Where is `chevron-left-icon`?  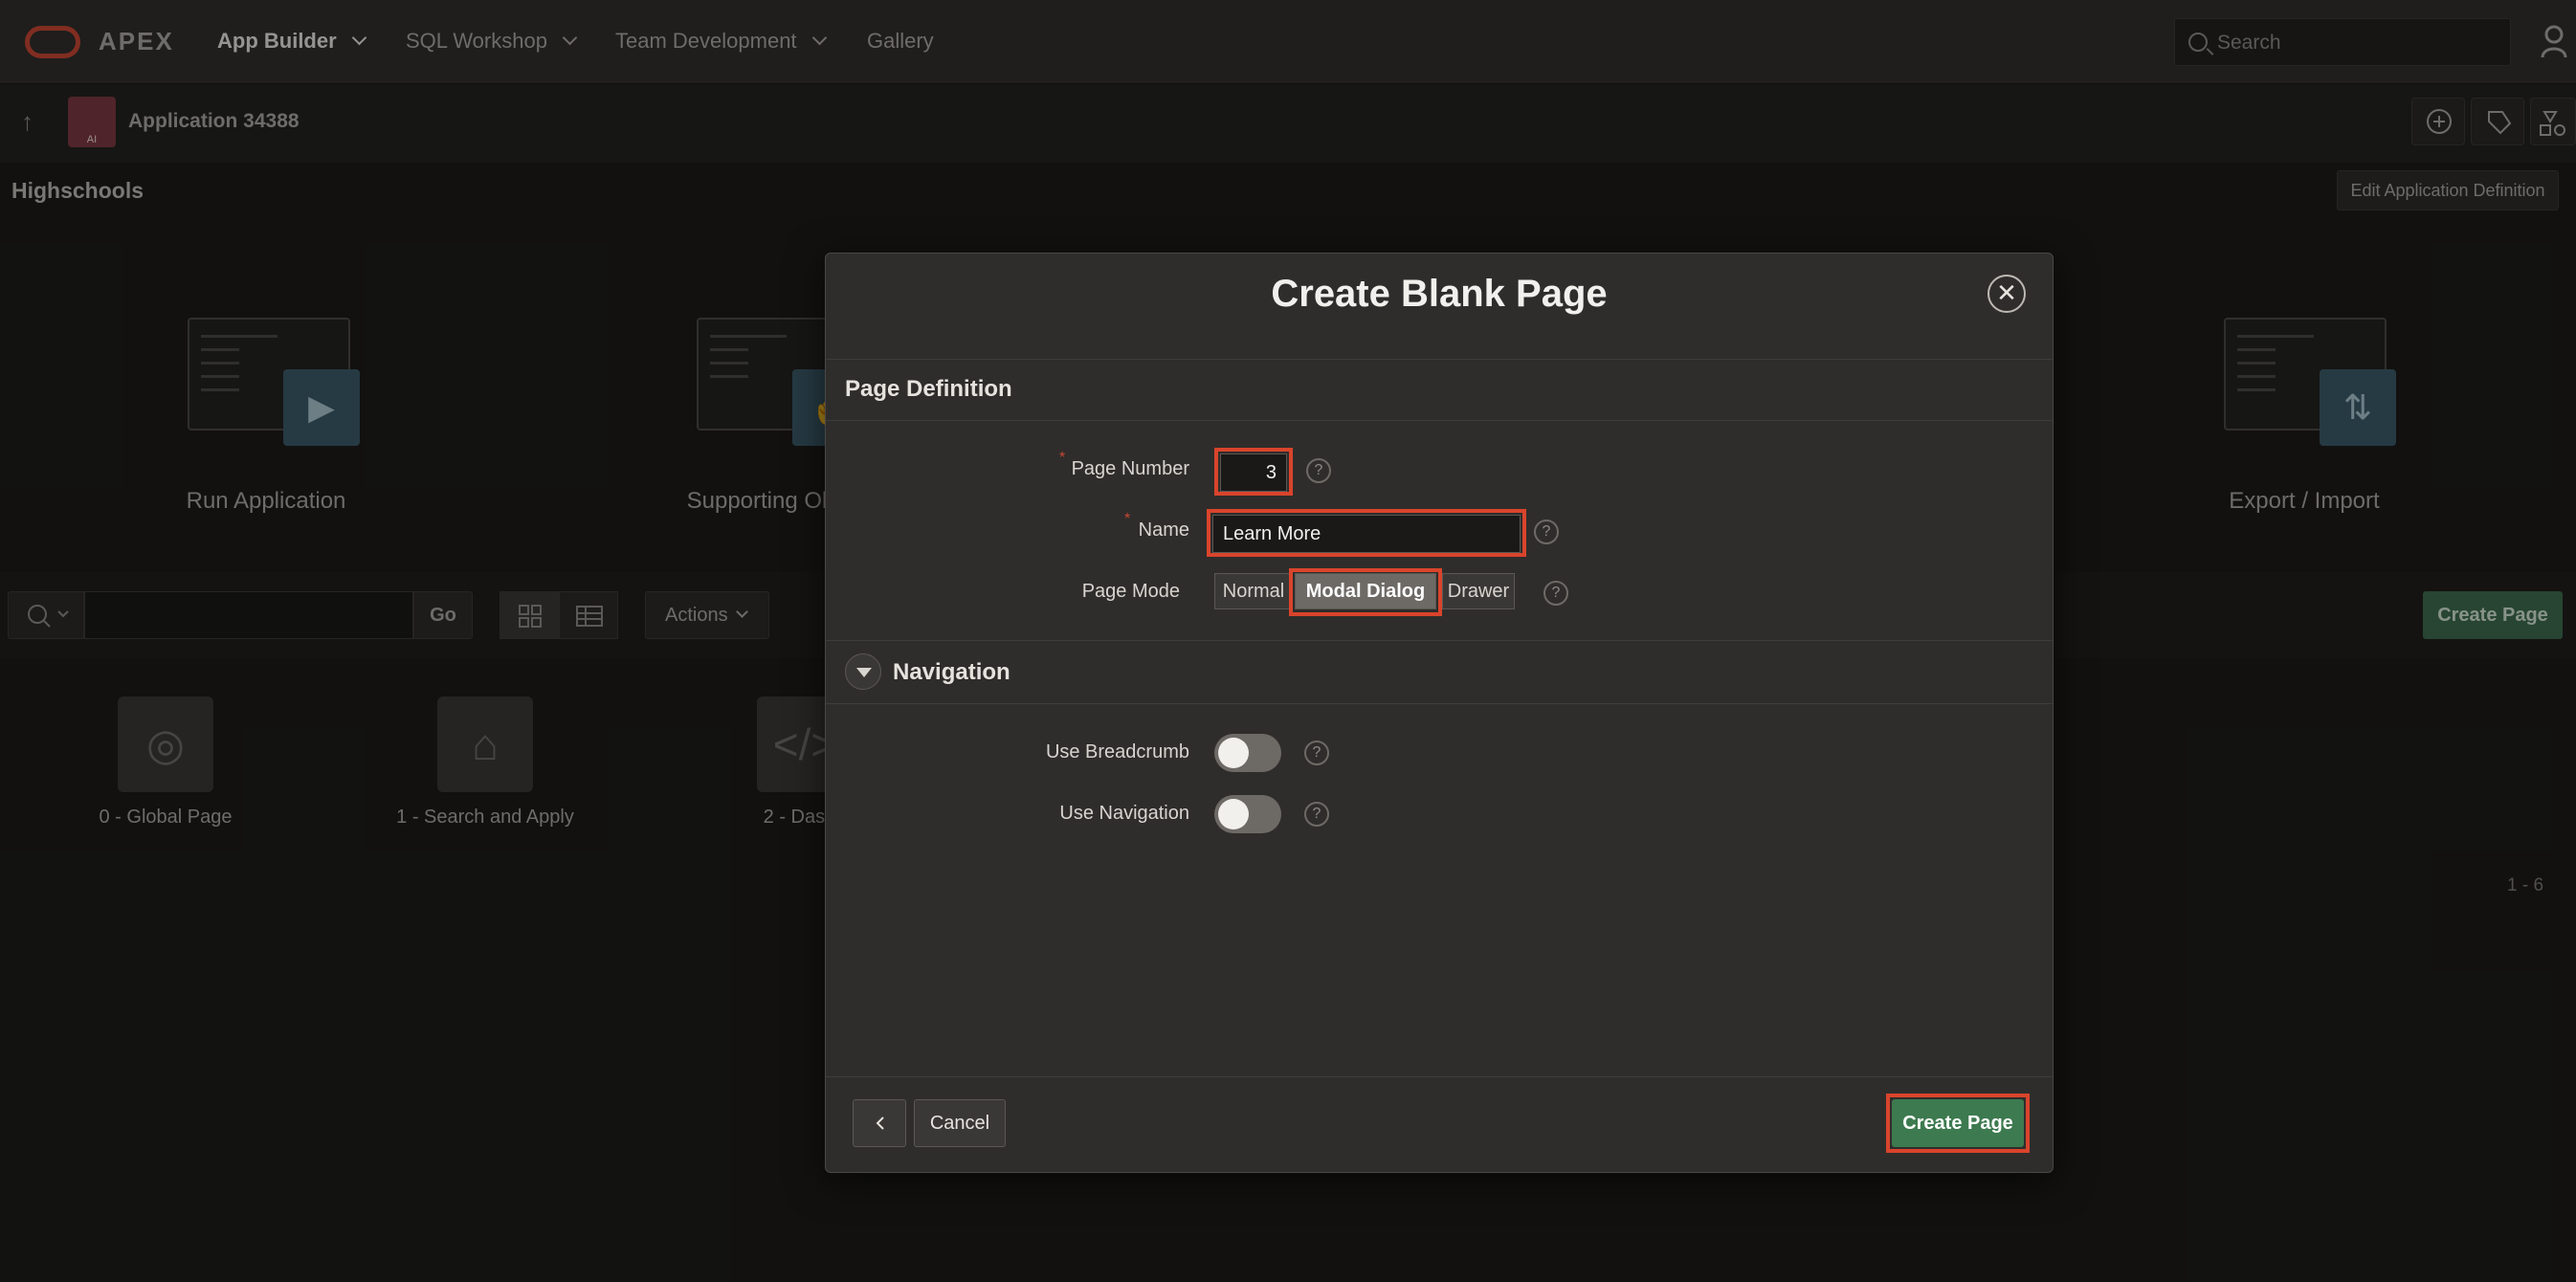
chevron-left-icon is located at coordinates (880, 1123).